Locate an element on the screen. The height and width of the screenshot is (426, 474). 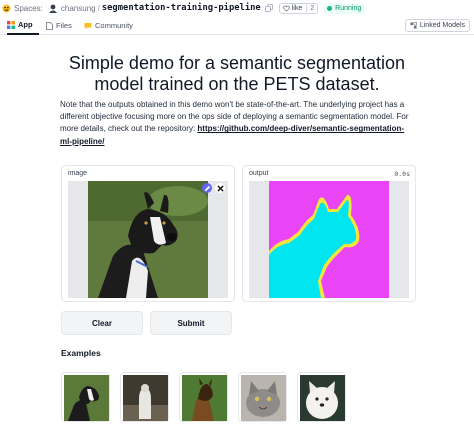
segmentation-mask-image is located at coordinates (329, 239).